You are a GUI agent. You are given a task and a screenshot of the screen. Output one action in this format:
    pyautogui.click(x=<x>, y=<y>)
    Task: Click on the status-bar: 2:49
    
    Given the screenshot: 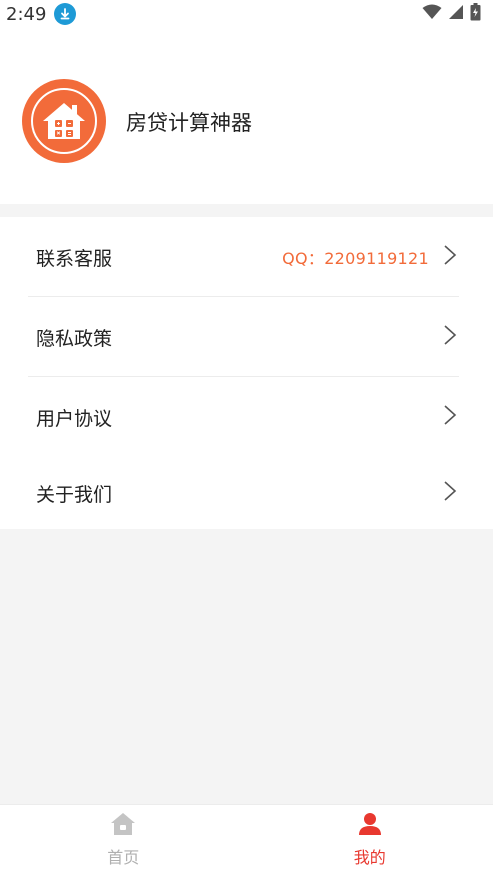 What is the action you would take?
    pyautogui.click(x=246, y=14)
    